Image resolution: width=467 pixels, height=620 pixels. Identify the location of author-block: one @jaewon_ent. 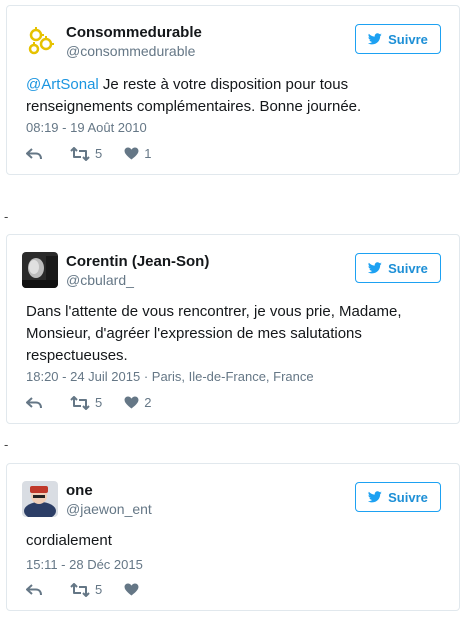
(109, 500).